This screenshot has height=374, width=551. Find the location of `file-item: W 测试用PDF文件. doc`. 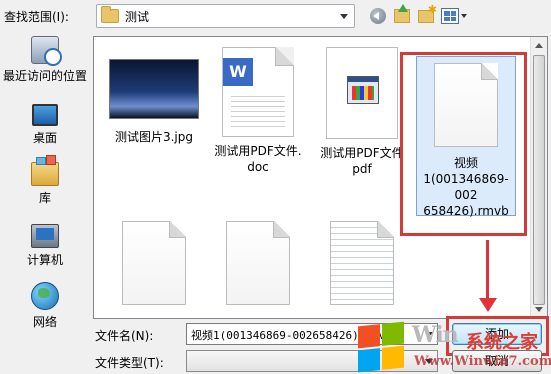

file-item: W 测试用PDF文件. doc is located at coordinates (258, 106).